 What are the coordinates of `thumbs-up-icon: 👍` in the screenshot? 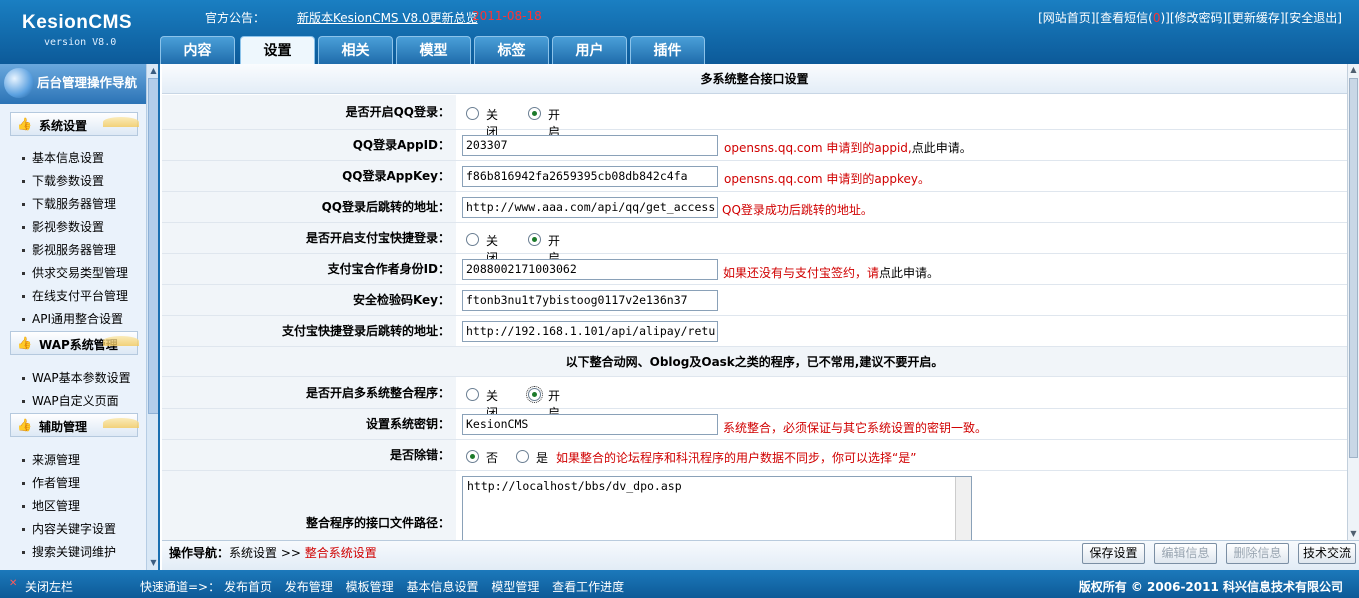 It's located at (24, 124).